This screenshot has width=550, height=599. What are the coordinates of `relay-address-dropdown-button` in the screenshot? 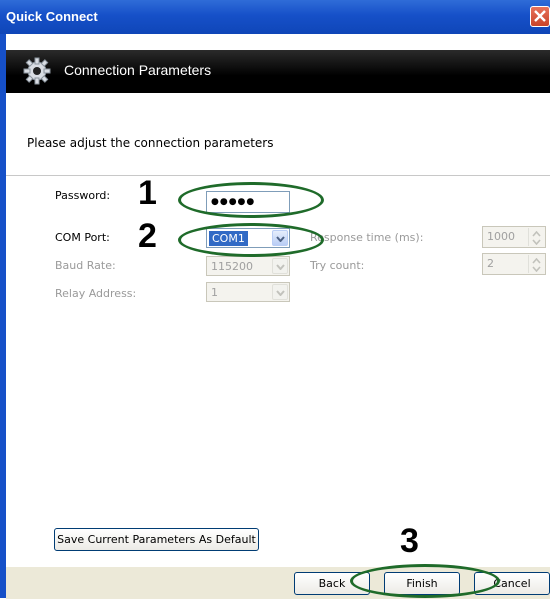 It's located at (280, 292).